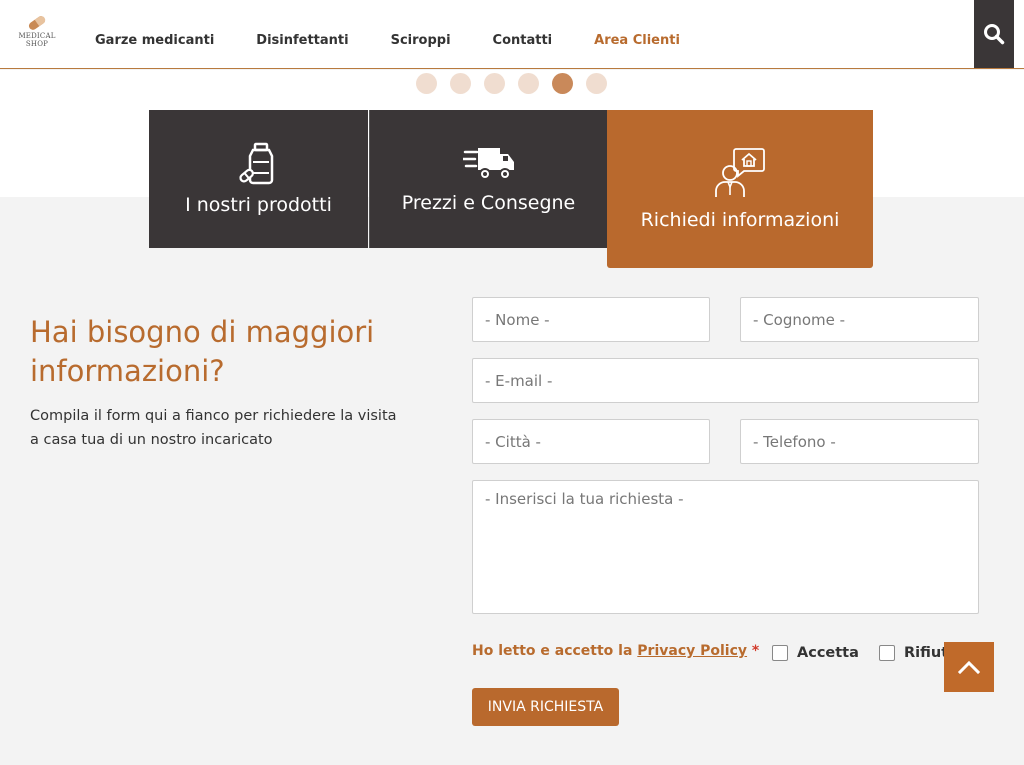 Image resolution: width=1024 pixels, height=765 pixels. I want to click on search-icon, so click(994, 34).